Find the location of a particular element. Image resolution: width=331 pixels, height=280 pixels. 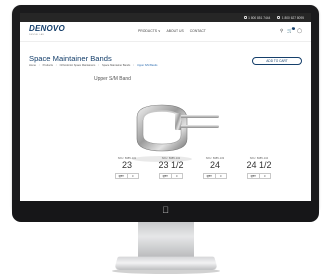

size-value: 24 is located at coordinates (214, 165).